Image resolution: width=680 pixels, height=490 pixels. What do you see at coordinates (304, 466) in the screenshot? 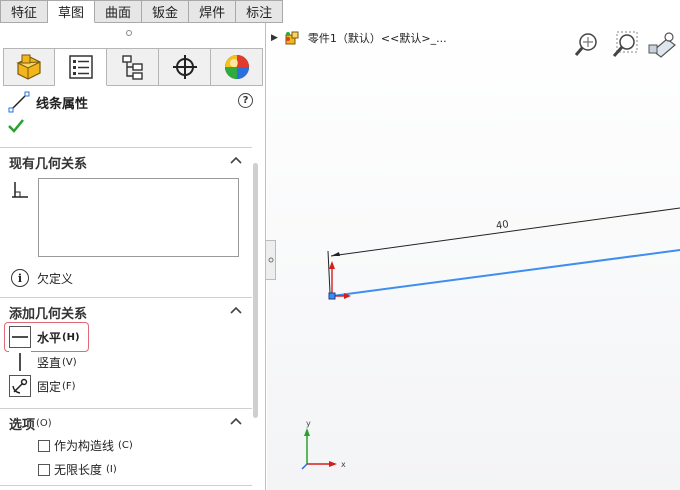
I see `z-axis-line` at bounding box center [304, 466].